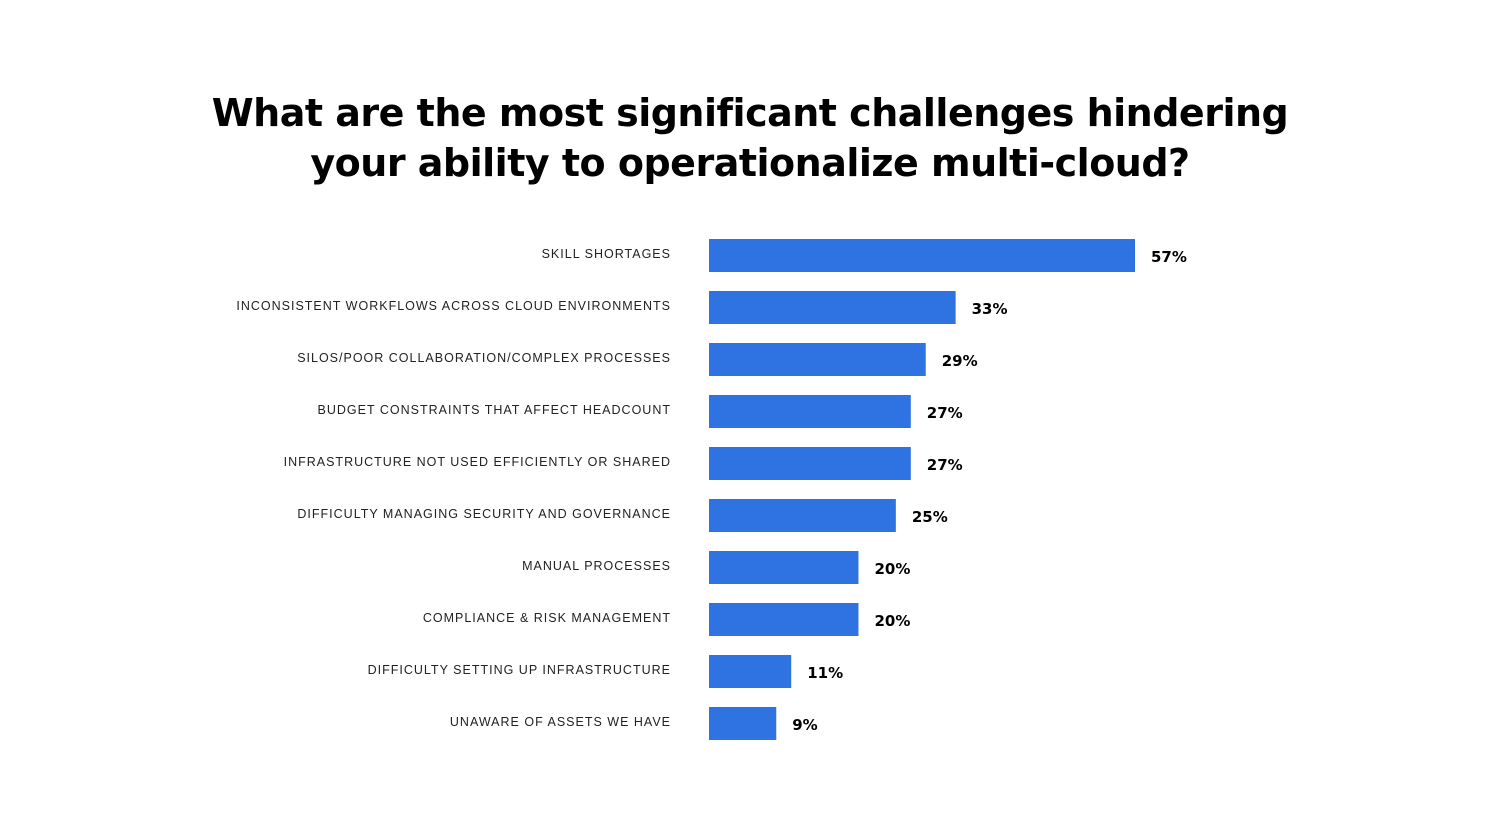 This screenshot has height=833, width=1500. Describe the element at coordinates (560, 722) in the screenshot. I see `category-label: UNAWARE OF ASSETS WE HAVE` at that location.